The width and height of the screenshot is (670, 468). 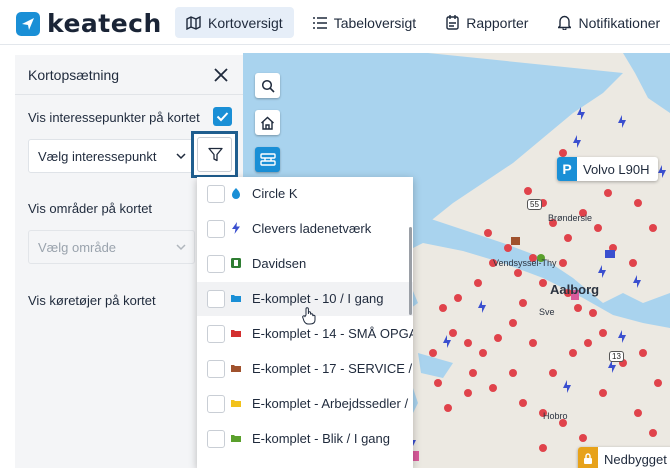 What do you see at coordinates (236, 193) in the screenshot?
I see `circle-k-icon` at bounding box center [236, 193].